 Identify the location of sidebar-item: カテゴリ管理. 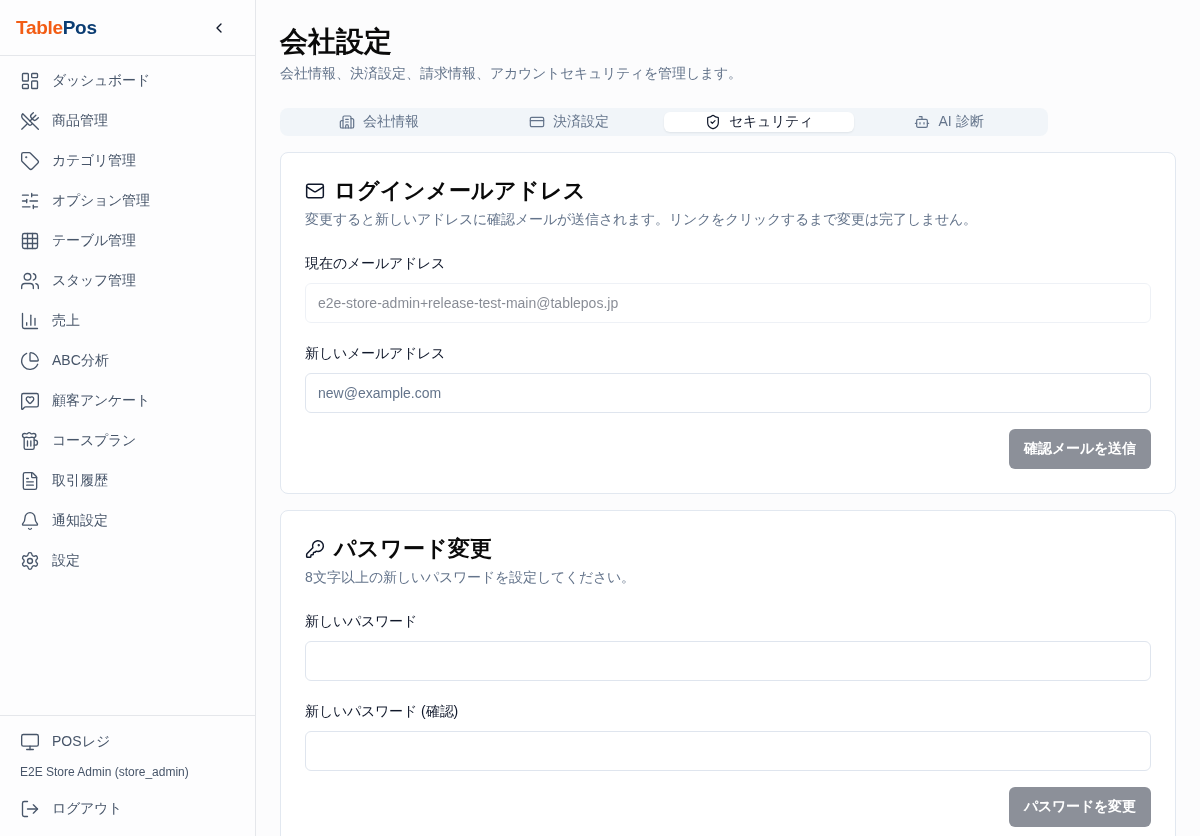
(127, 161).